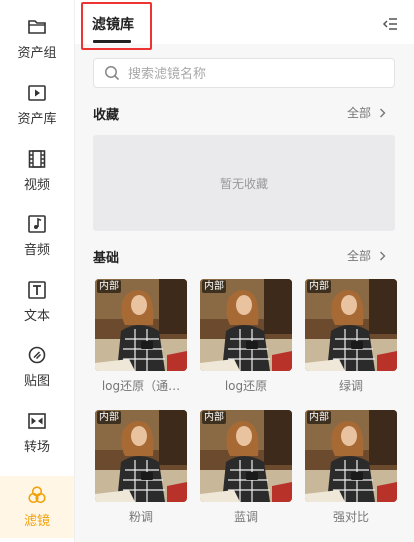 The height and width of the screenshot is (542, 414). I want to click on filter-card: 内部 log还原, so click(246, 336).